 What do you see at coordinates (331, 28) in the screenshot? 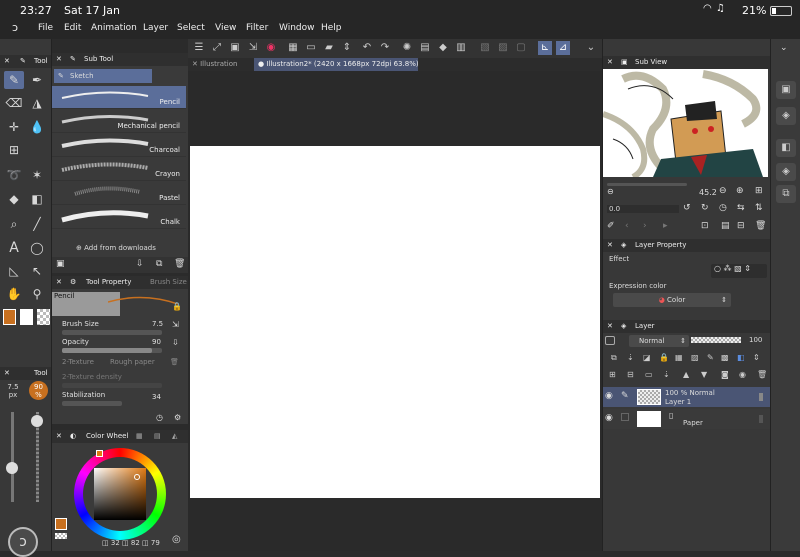
I see `menu-help: Help` at bounding box center [331, 28].